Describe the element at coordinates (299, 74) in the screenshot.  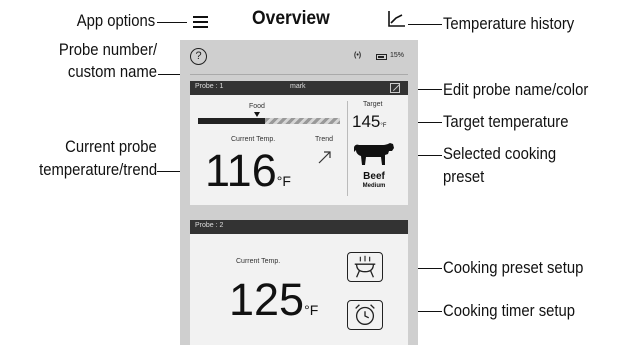
I see `status-divider` at that location.